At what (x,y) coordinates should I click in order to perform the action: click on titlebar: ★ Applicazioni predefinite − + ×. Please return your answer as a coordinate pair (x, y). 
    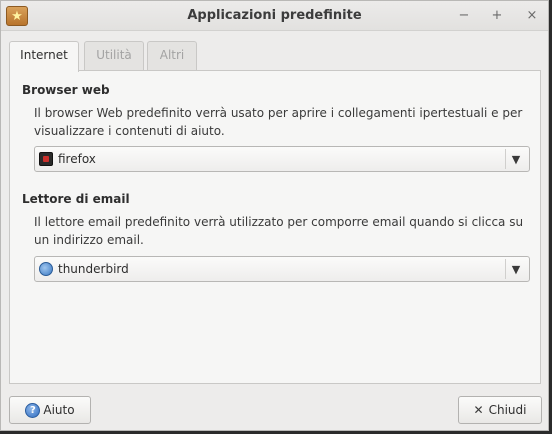
    Looking at the image, I should click on (274, 16).